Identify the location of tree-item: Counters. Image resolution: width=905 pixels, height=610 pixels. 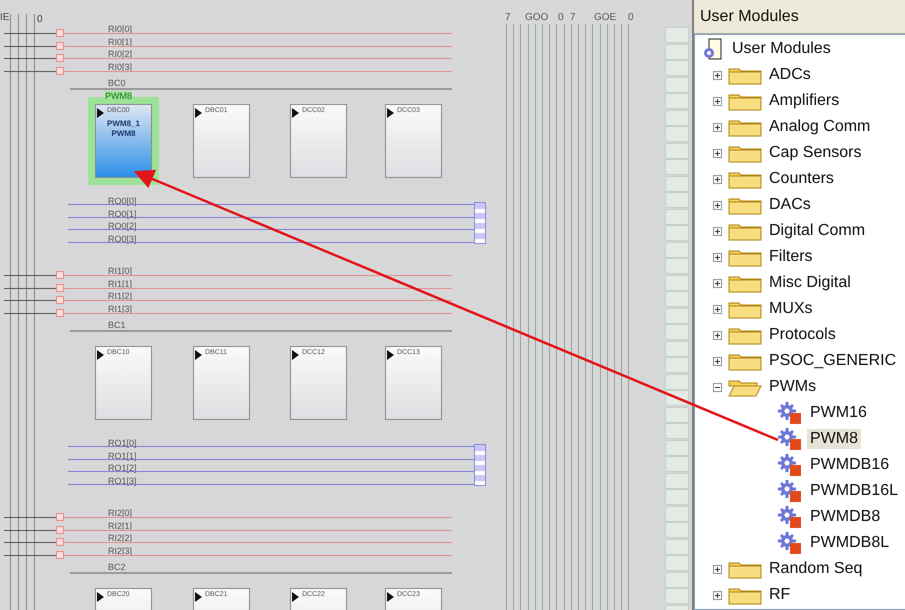
(801, 179).